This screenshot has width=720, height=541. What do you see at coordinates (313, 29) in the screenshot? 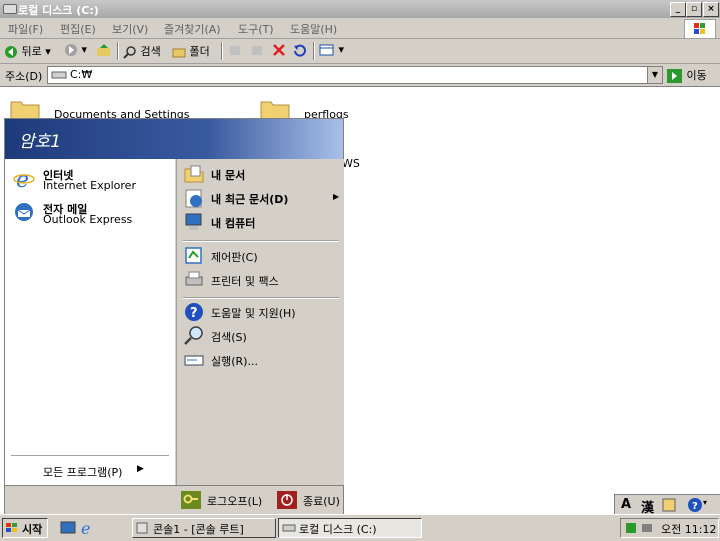
I see `menu-help: 도움말(H)` at bounding box center [313, 29].